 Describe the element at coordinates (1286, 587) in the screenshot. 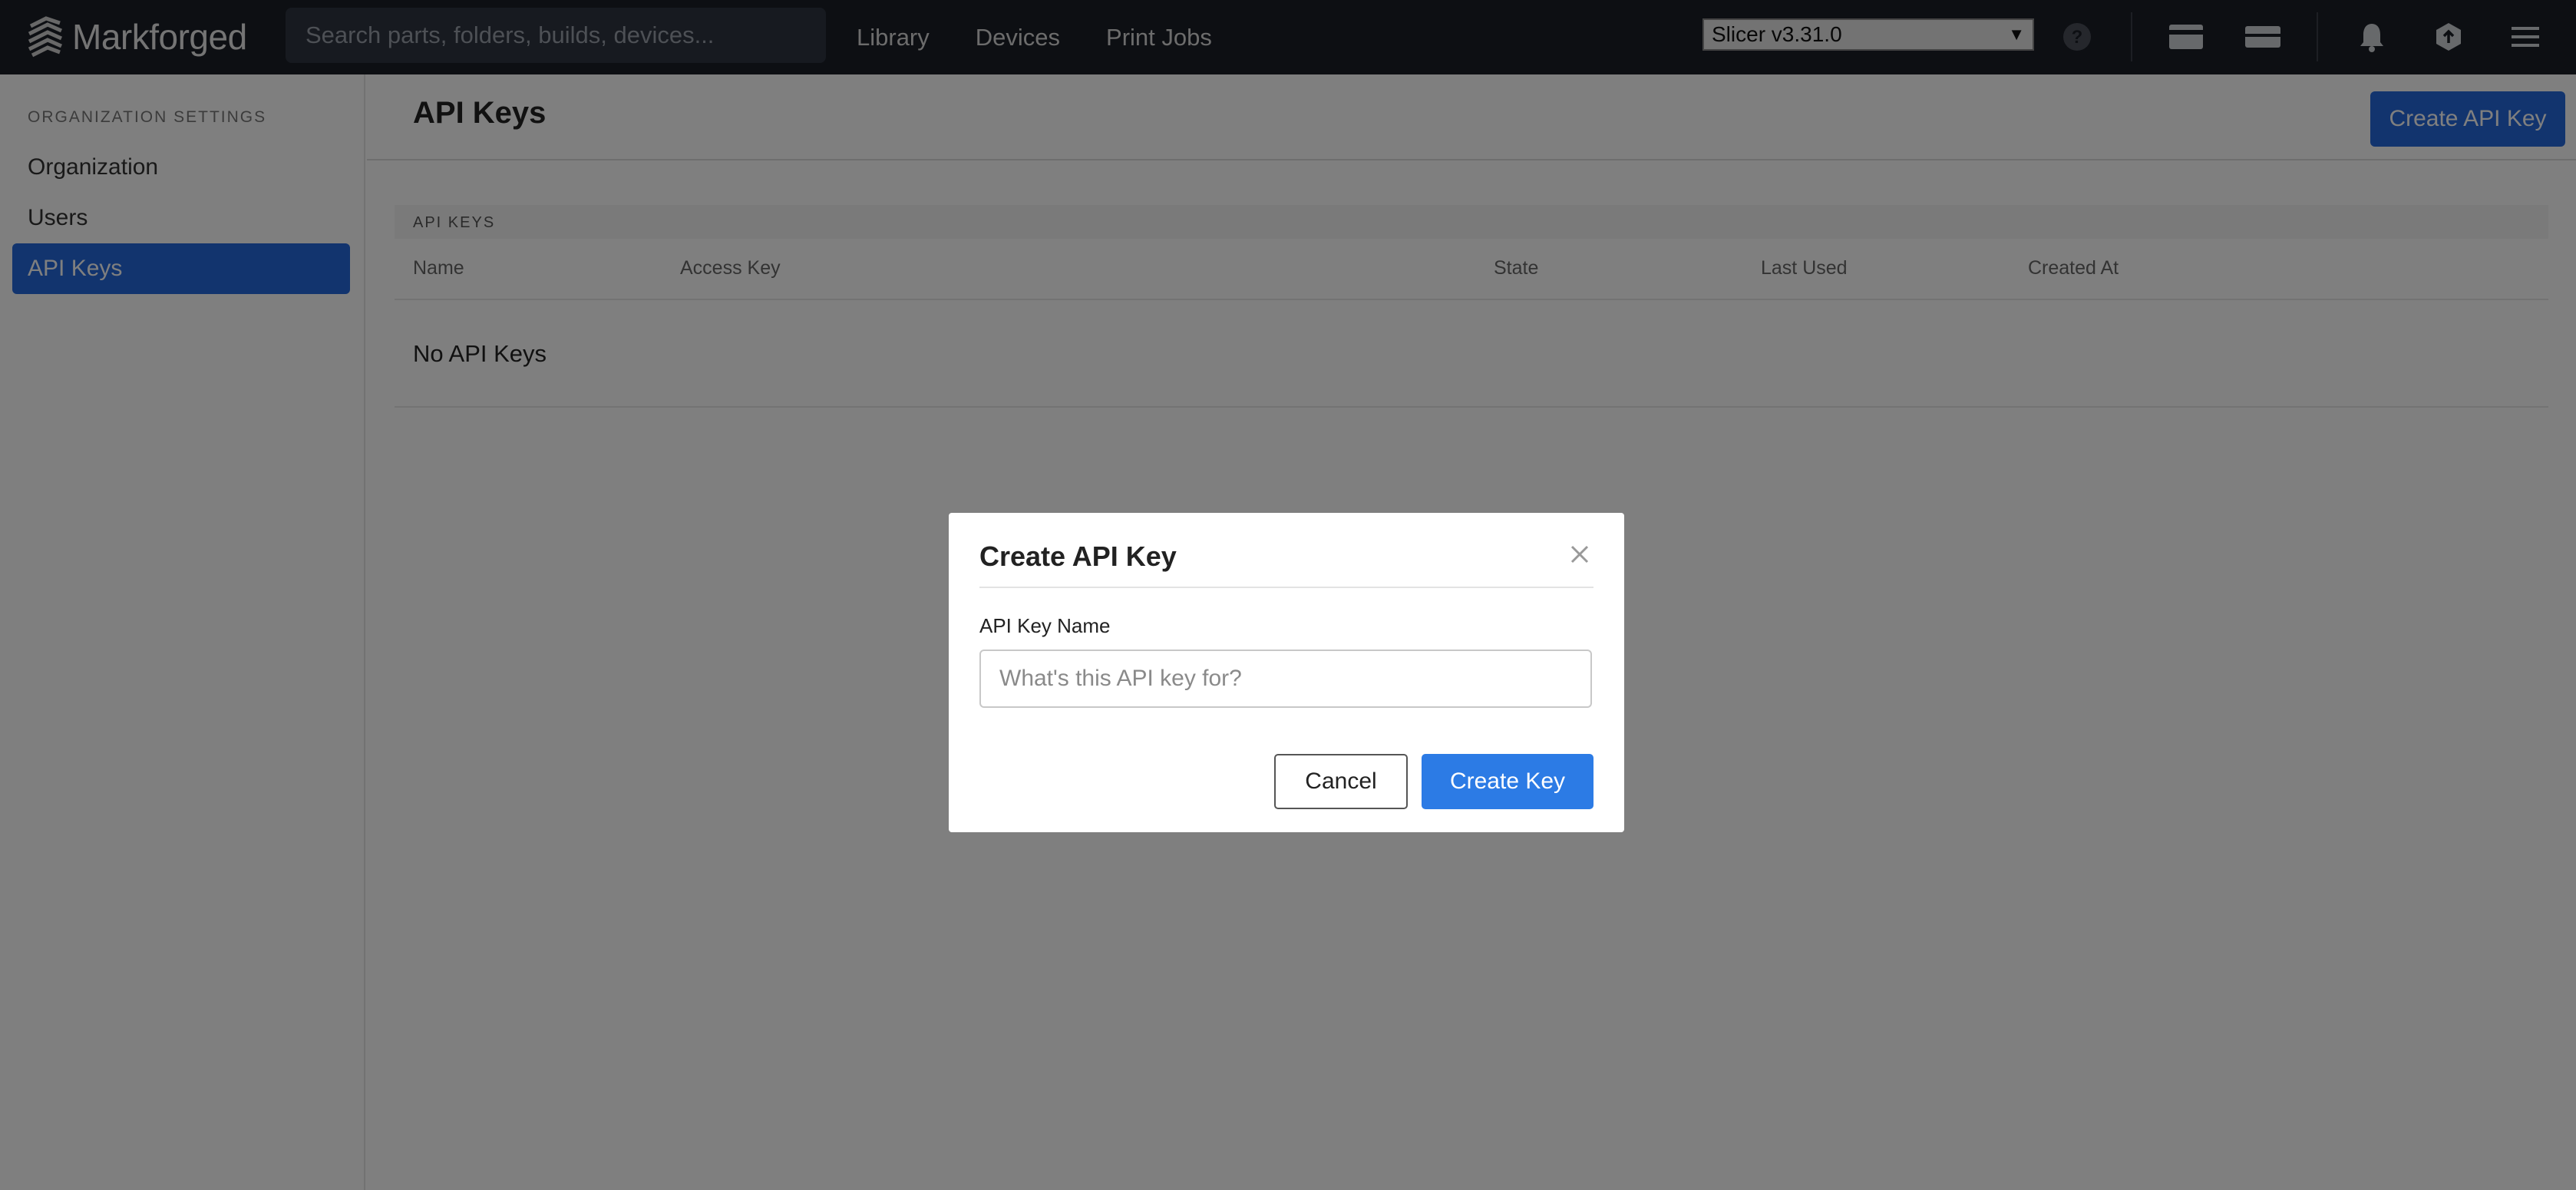

I see `dialog-divider` at that location.